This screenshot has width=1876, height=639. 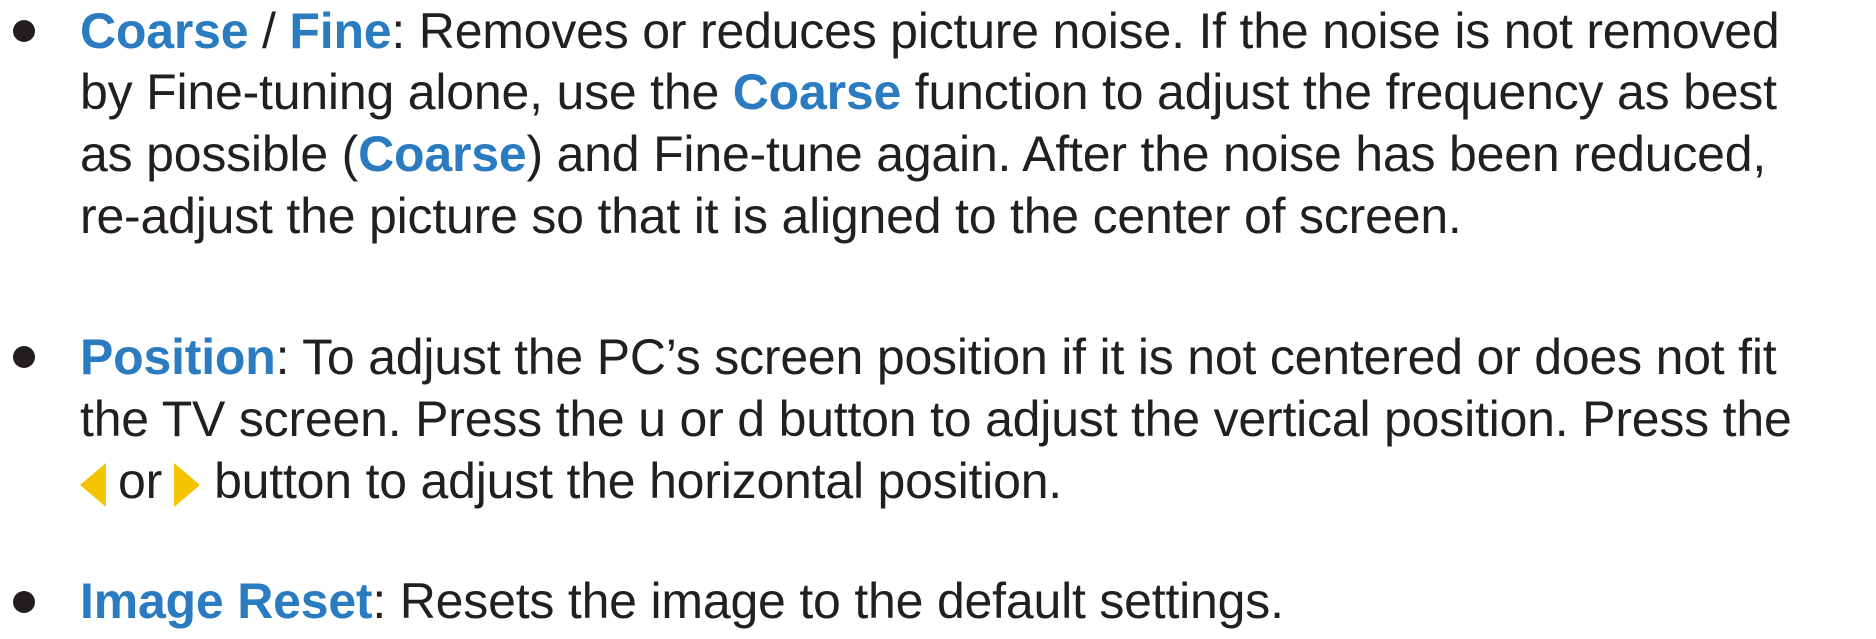 I want to click on item-text: by Fine-tuning alone, use the, so click(x=406, y=92).